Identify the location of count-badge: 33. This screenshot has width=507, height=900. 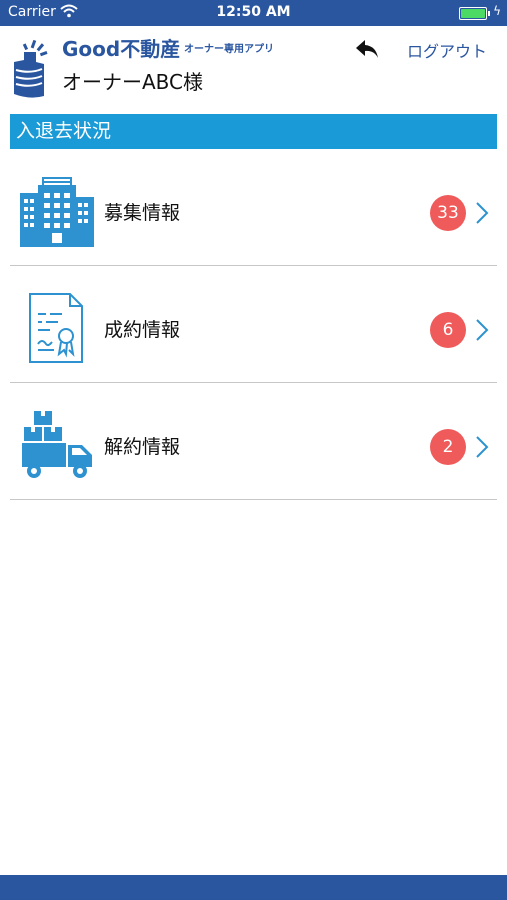
(448, 213).